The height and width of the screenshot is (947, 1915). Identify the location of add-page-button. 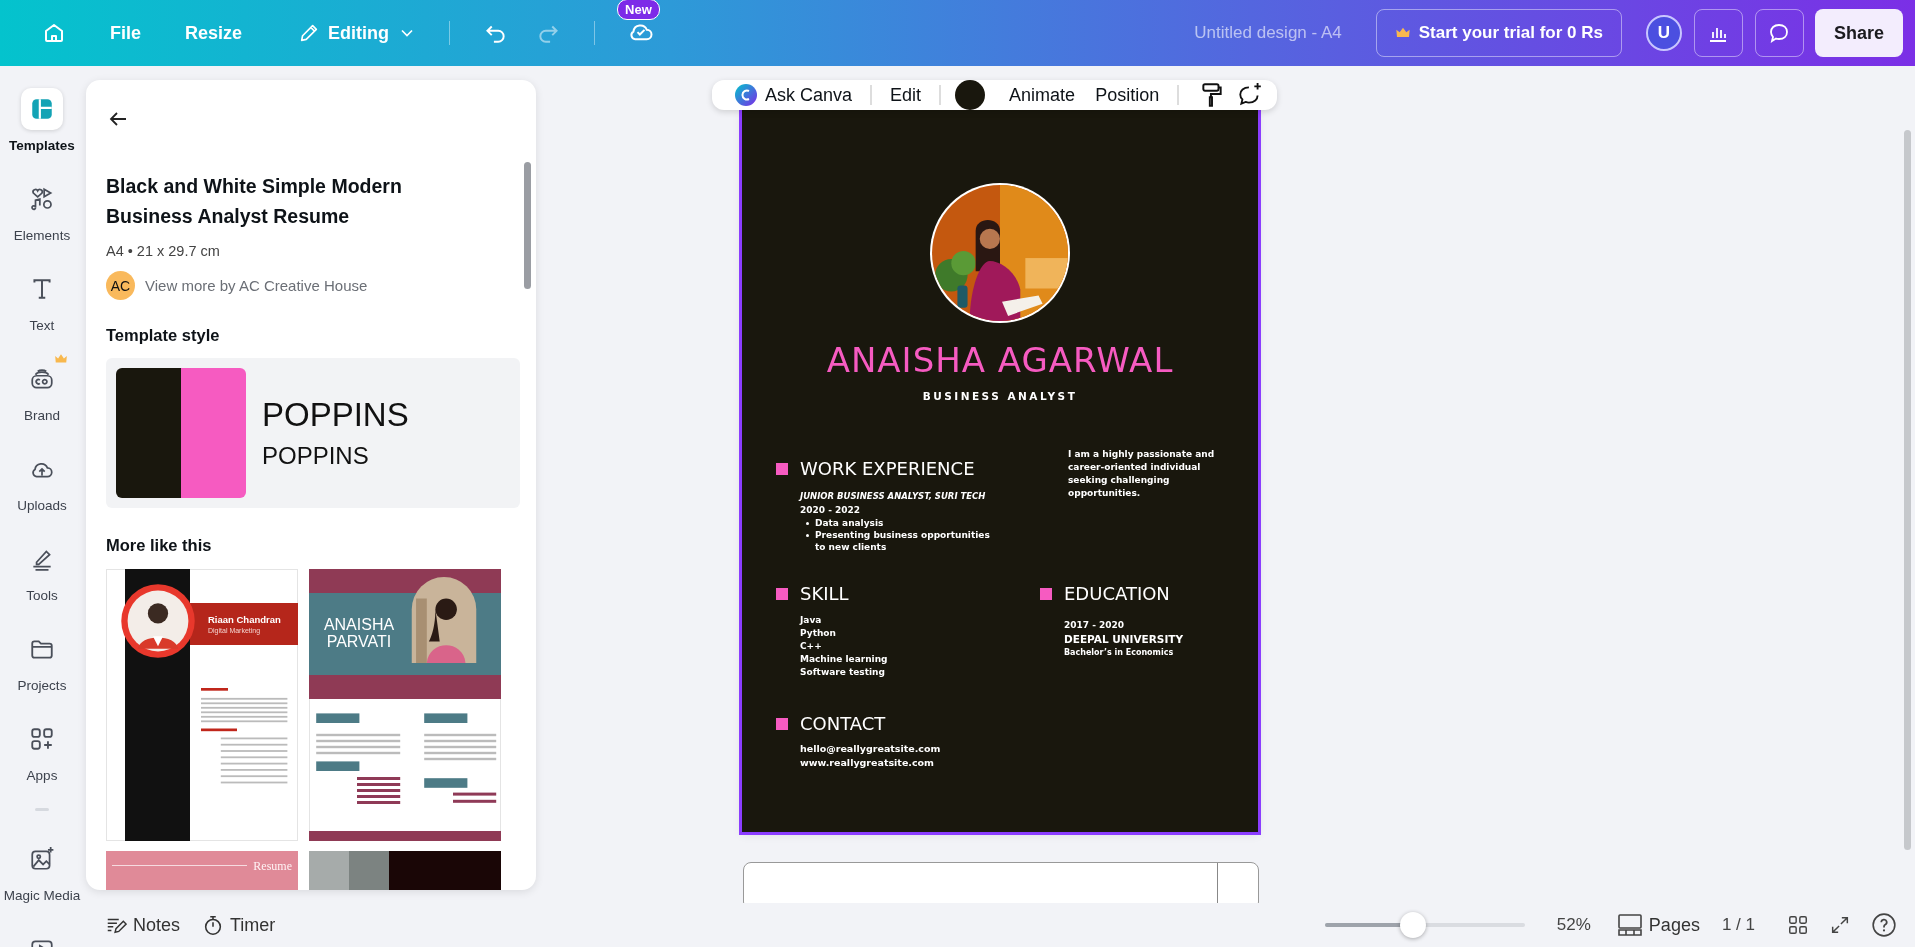
(1001, 882).